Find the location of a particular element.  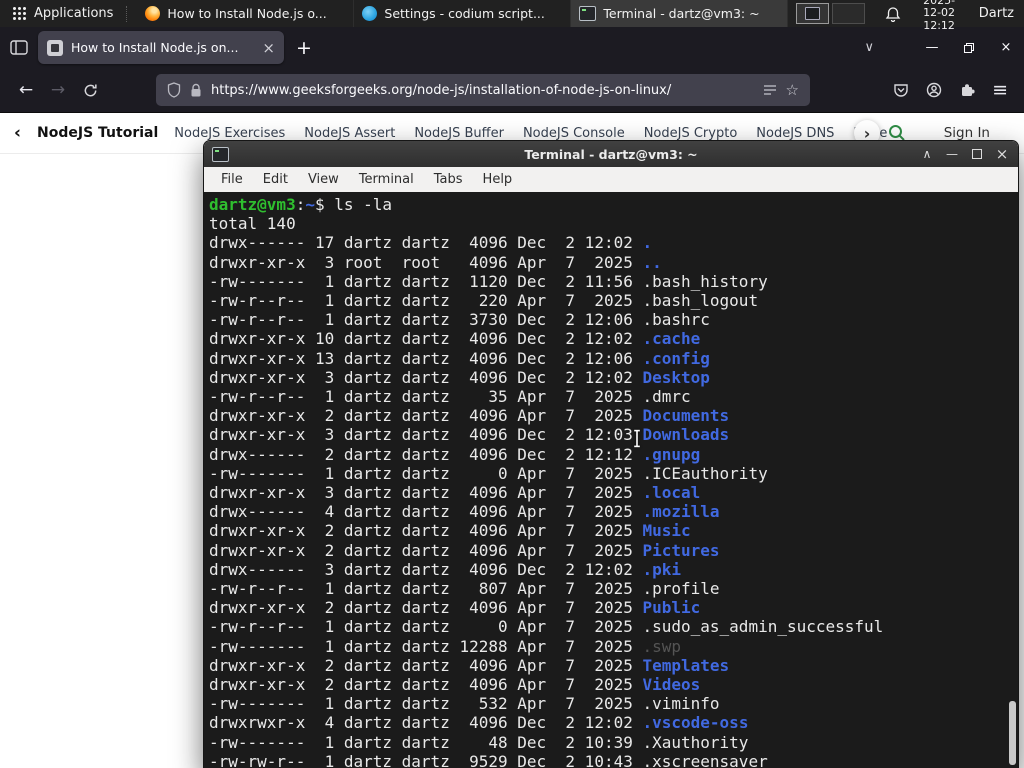

panel-window-button: Terminal - dartz@vm3: ~ is located at coordinates (680, 13).